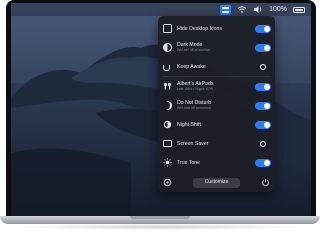  What do you see at coordinates (167, 105) in the screenshot?
I see `moon-icon` at bounding box center [167, 105].